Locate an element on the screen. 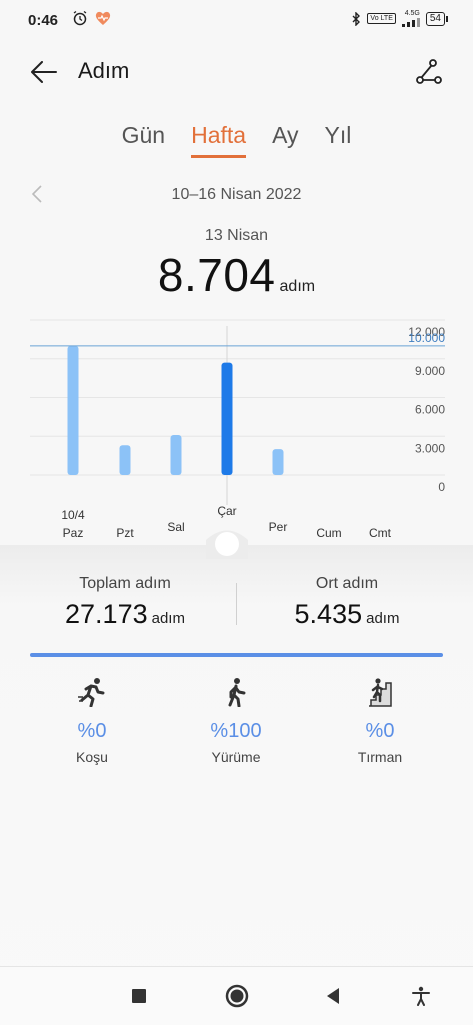 The width and height of the screenshot is (473, 1025). accessibility-button is located at coordinates (421, 996).